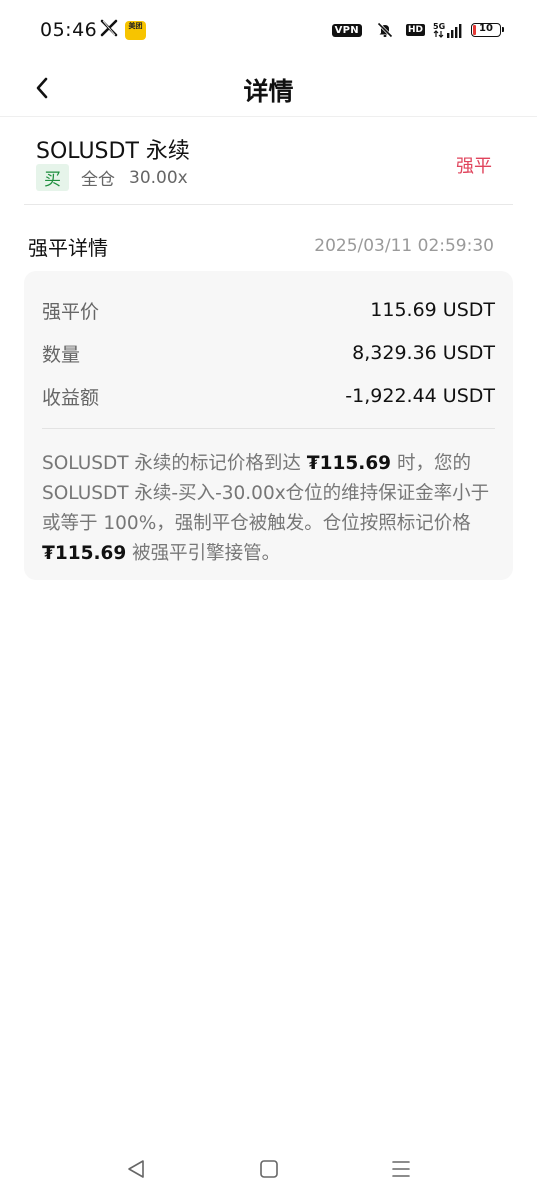  Describe the element at coordinates (268, 310) in the screenshot. I see `detail-row-liquidation-price: 强平价 115.69 USDT` at that location.